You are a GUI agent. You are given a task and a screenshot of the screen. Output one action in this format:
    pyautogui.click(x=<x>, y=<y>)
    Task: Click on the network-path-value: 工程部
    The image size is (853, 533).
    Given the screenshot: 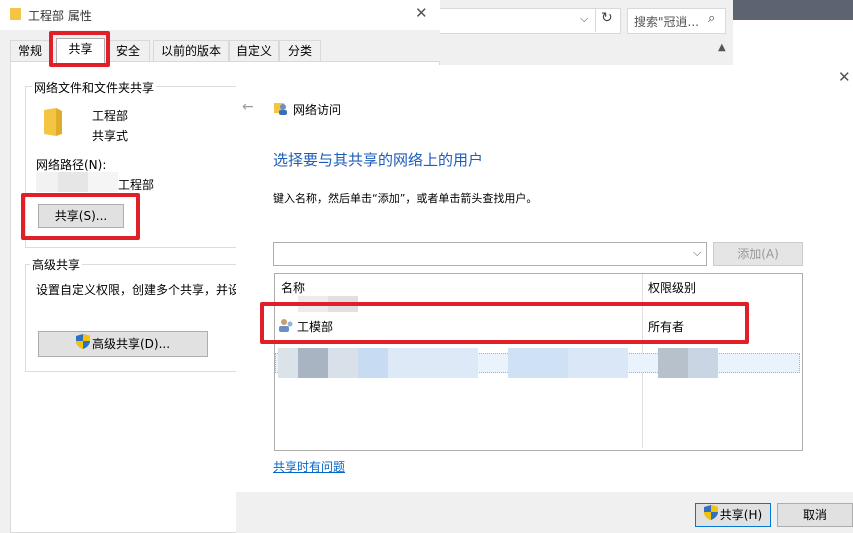 What is the action you would take?
    pyautogui.click(x=136, y=185)
    